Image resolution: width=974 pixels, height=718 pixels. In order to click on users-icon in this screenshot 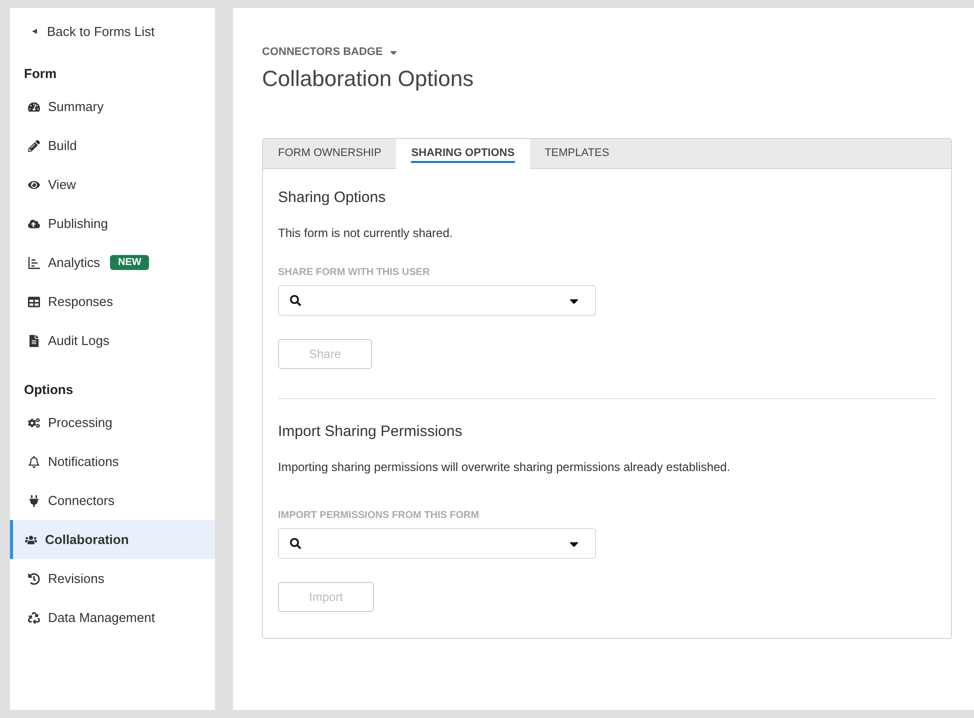, I will do `click(30, 540)`.